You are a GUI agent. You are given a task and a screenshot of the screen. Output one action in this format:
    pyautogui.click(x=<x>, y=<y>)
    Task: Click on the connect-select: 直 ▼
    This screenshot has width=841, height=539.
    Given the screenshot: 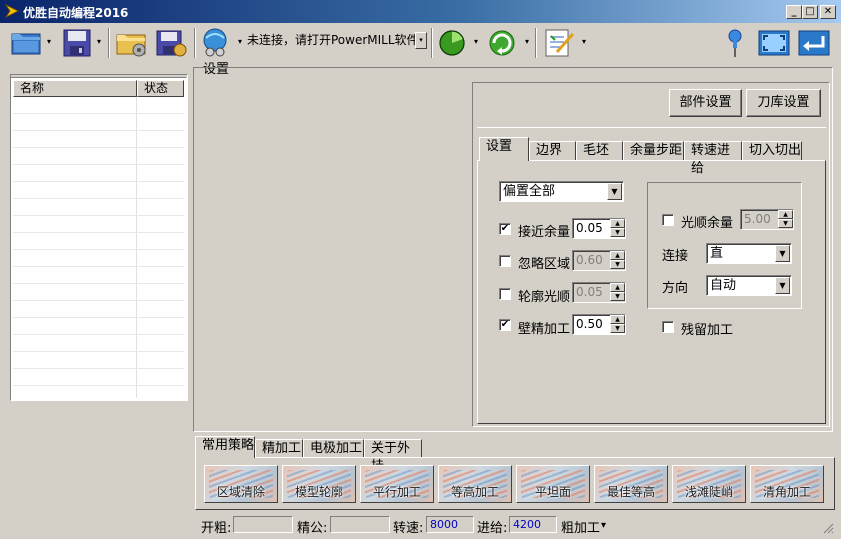 What is the action you would take?
    pyautogui.click(x=749, y=253)
    